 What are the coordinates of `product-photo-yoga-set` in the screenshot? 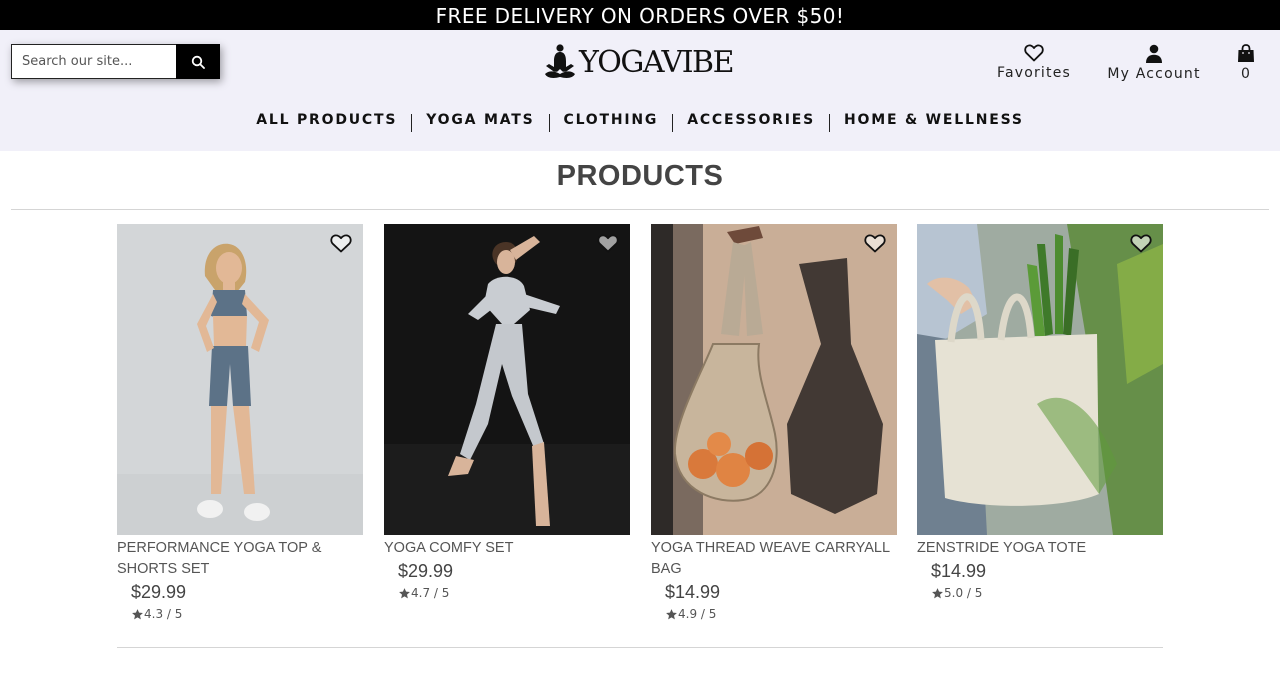 It's located at (240, 379).